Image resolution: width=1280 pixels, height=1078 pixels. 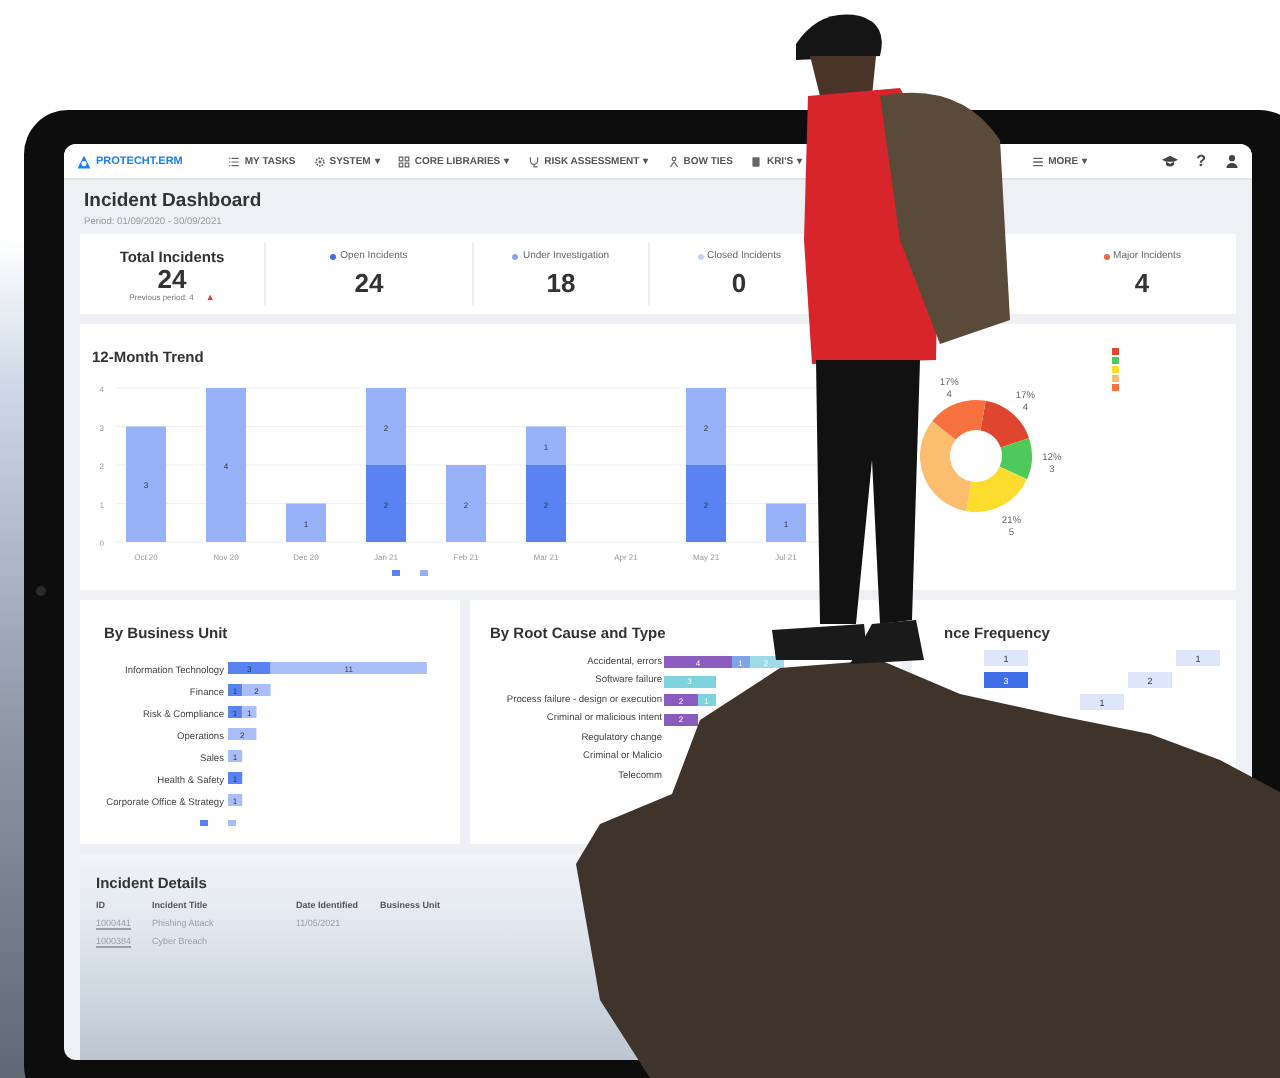 What do you see at coordinates (1201, 161) in the screenshot?
I see `help-button: ?` at bounding box center [1201, 161].